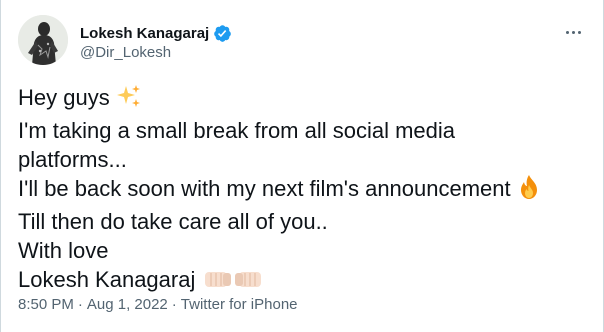 The width and height of the screenshot is (604, 332). Describe the element at coordinates (239, 304) in the screenshot. I see `tweet-source: Twitter for iPhone` at that location.